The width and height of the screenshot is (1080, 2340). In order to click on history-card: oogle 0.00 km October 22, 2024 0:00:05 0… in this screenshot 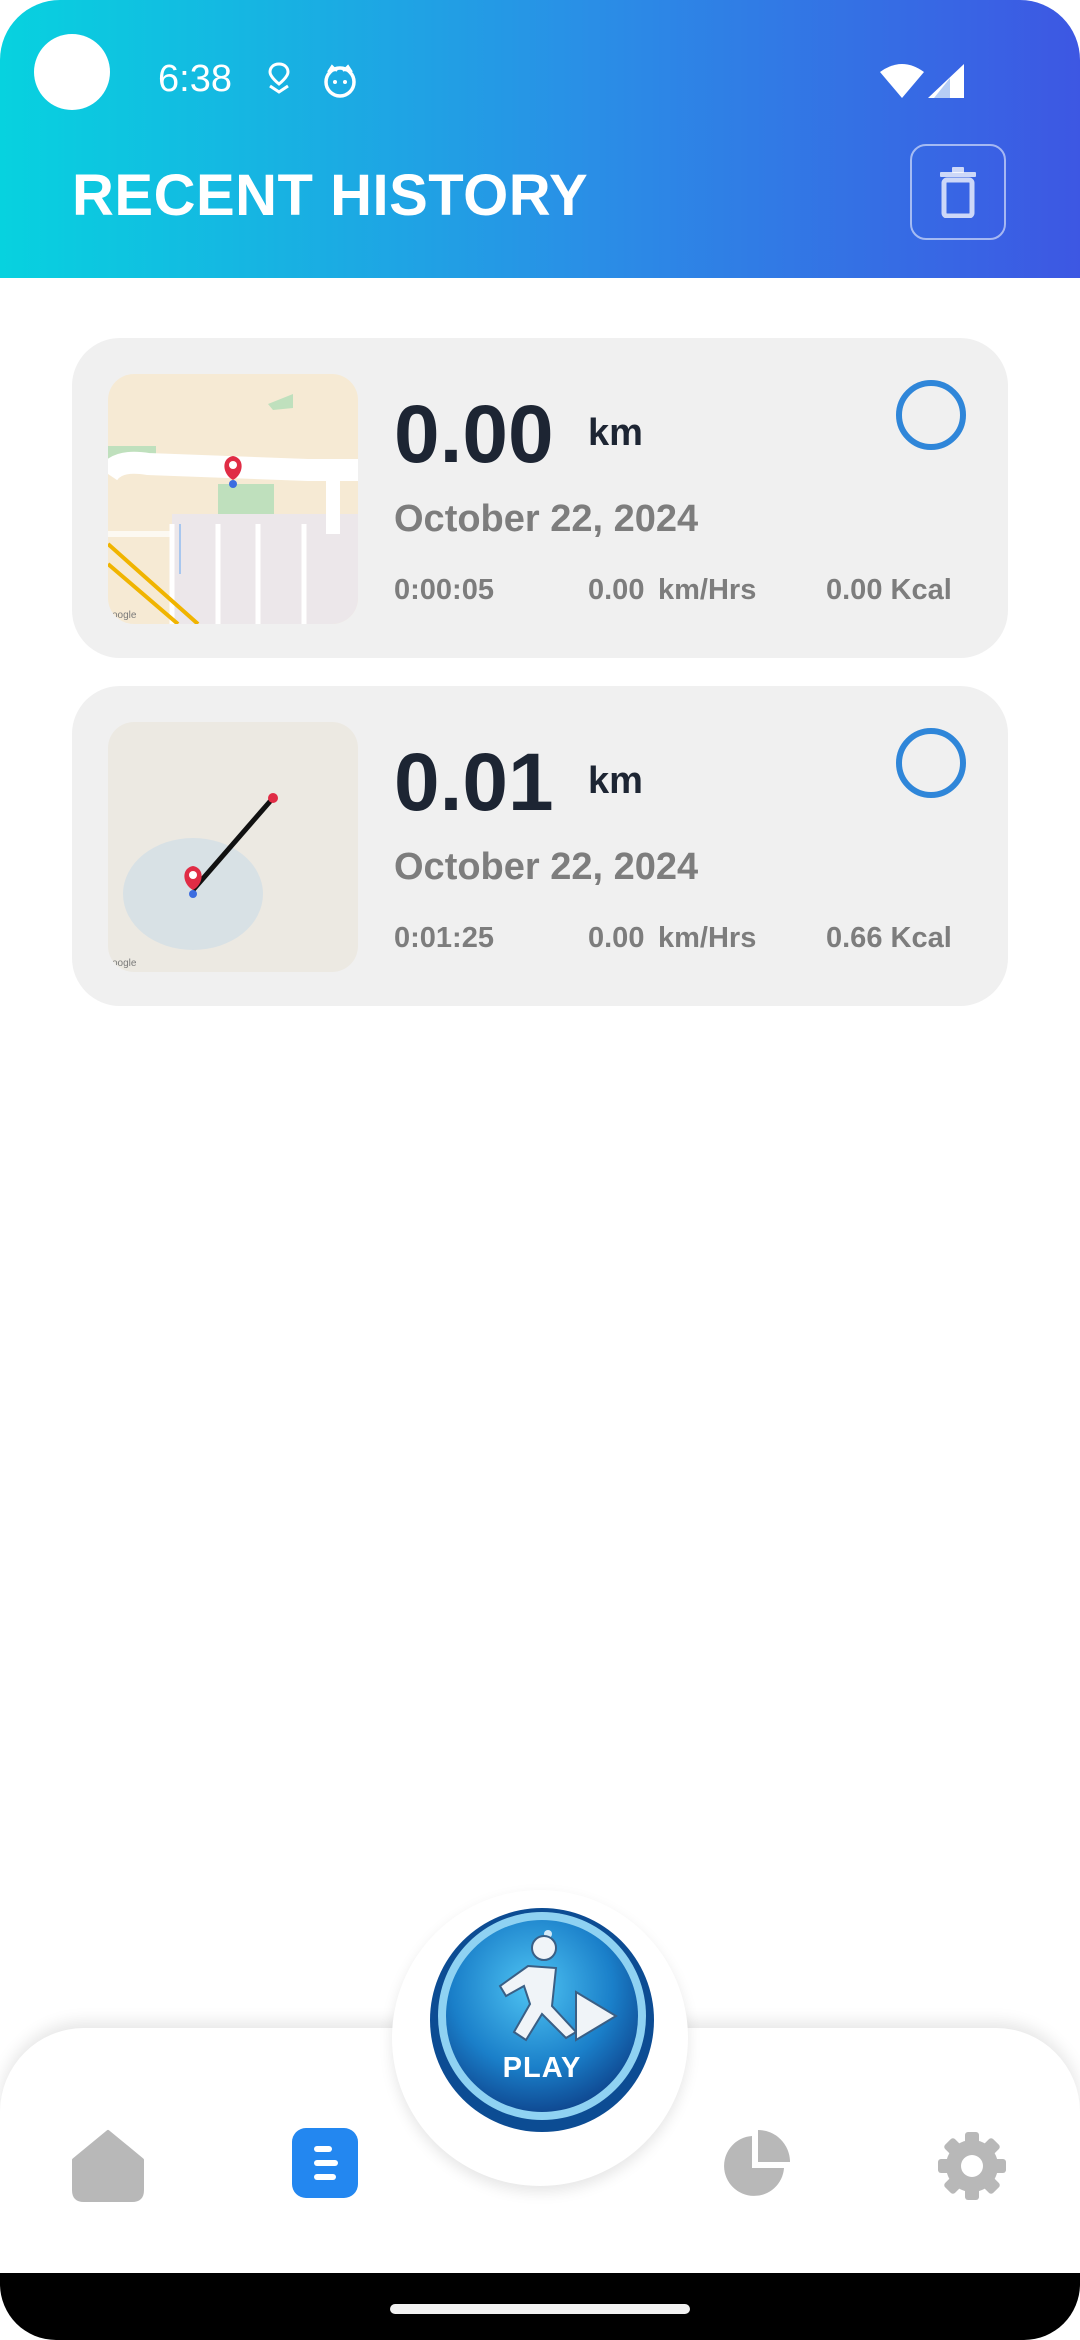, I will do `click(540, 498)`.